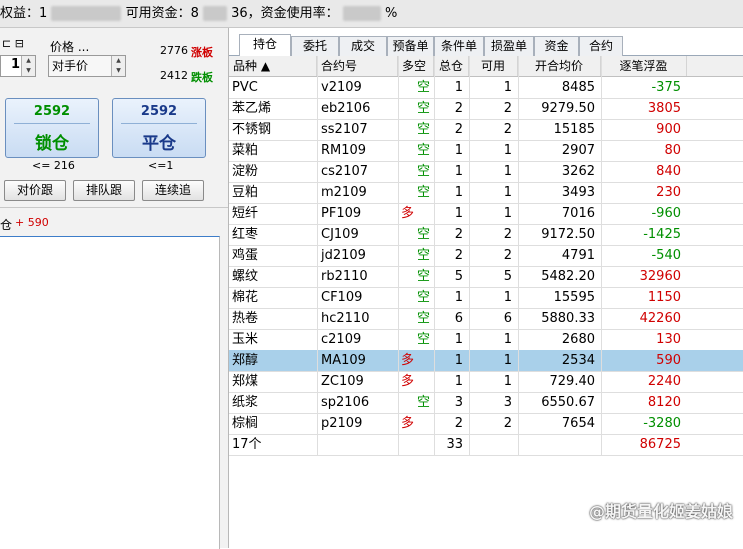 This screenshot has height=549, width=743. What do you see at coordinates (486, 130) in the screenshot?
I see `table-row: 不锈钢 ss2107 空 2 2 15185 900` at bounding box center [486, 130].